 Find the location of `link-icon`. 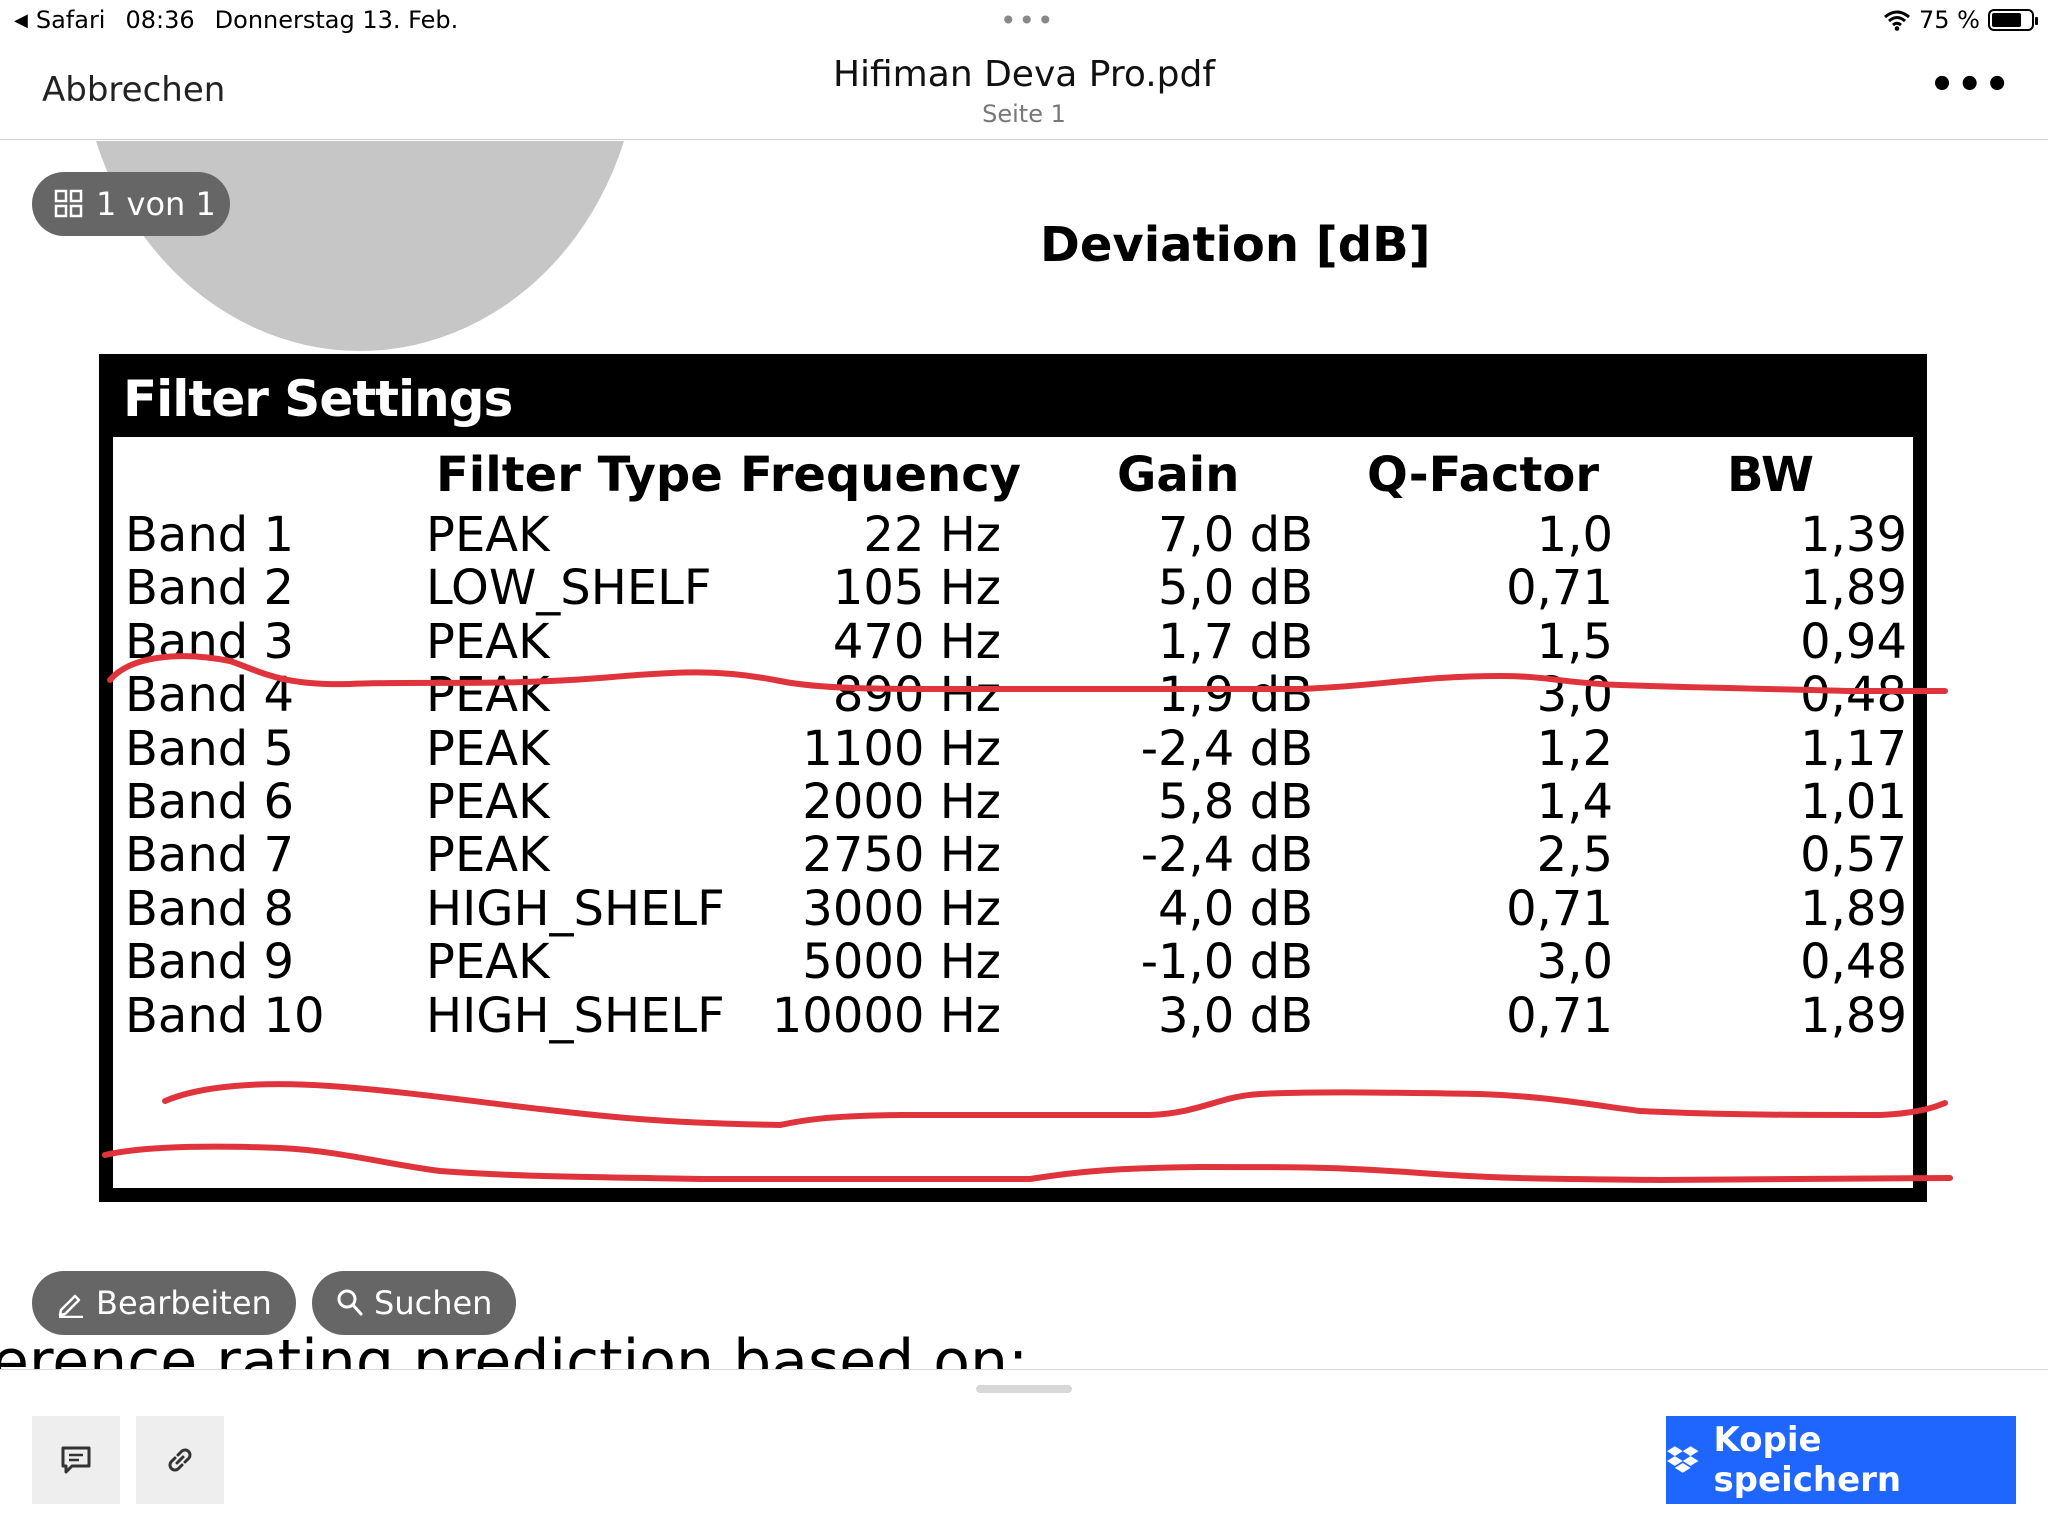

link-icon is located at coordinates (180, 1460).